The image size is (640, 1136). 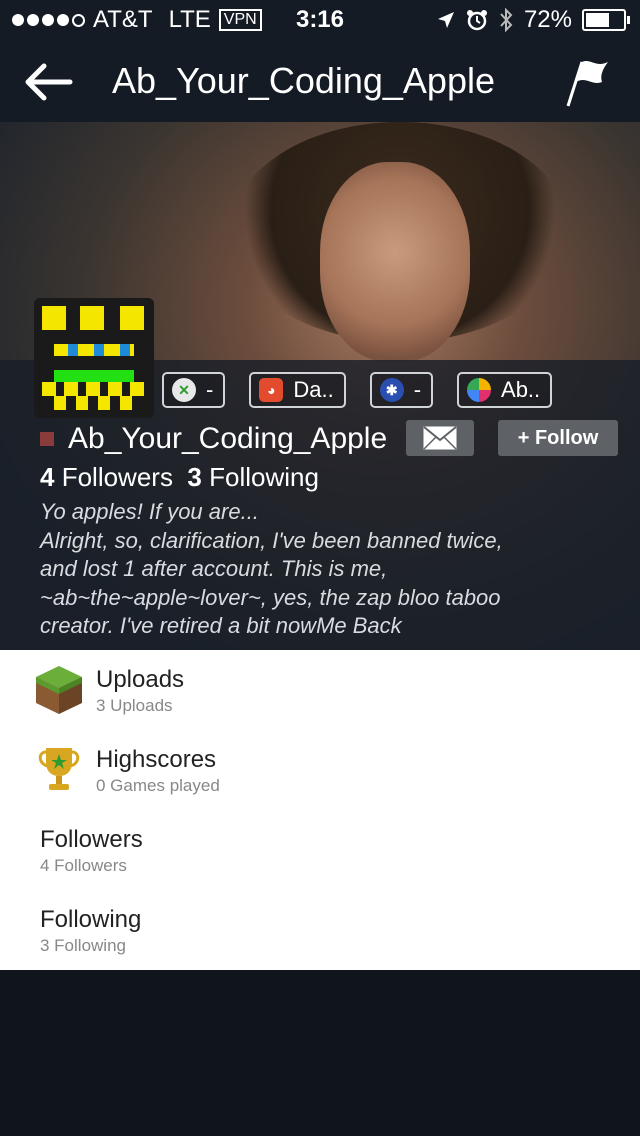 I want to click on following-label: Following, so click(x=264, y=477).